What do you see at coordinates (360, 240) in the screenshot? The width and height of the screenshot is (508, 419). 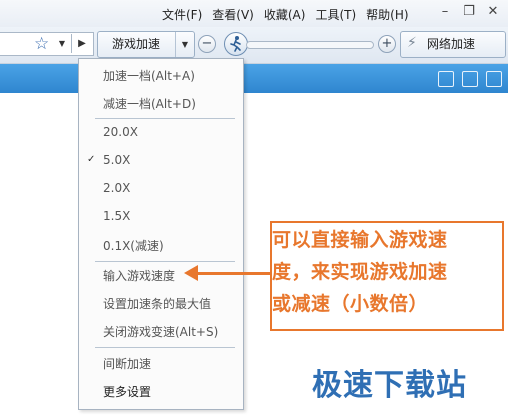 I see `annotation-line: 可以直接输入游戏速` at bounding box center [360, 240].